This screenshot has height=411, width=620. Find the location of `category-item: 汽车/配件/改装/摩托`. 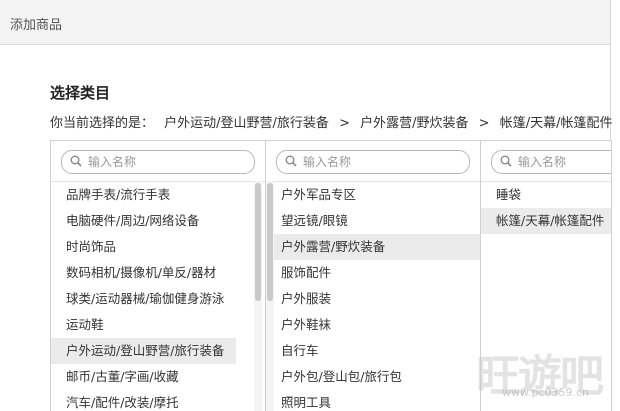

category-item: 汽车/配件/改装/摩托 is located at coordinates (143, 400).